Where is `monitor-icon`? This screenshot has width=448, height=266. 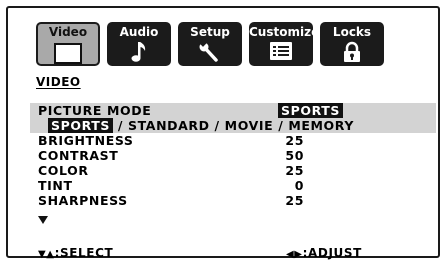 monitor-icon is located at coordinates (68, 55).